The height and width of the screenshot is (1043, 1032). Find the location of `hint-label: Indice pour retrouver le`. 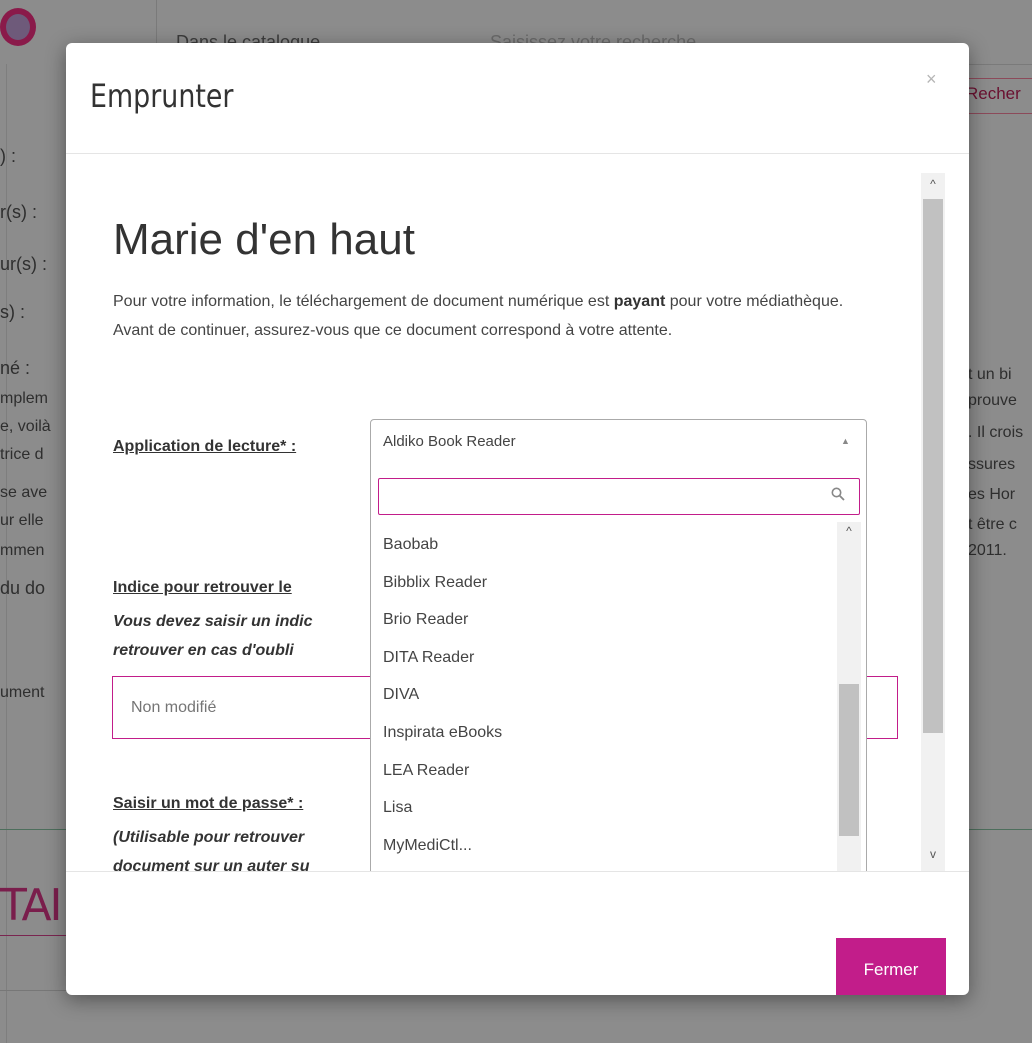

hint-label: Indice pour retrouver le is located at coordinates (202, 587).